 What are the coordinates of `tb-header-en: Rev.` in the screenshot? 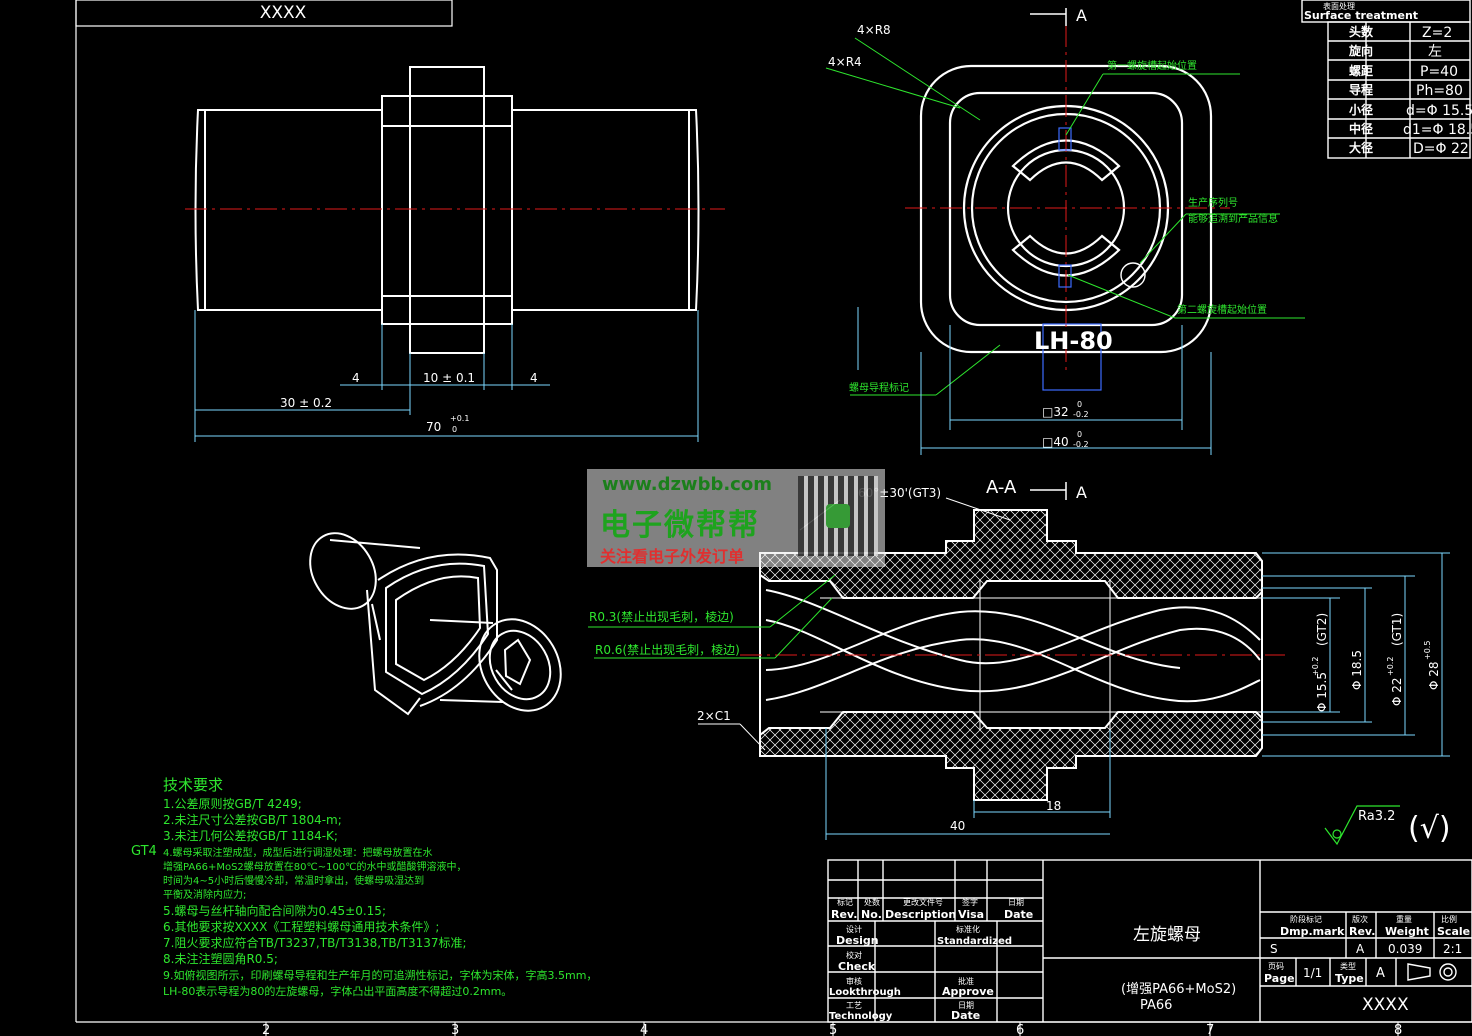 It's located at (844, 914).